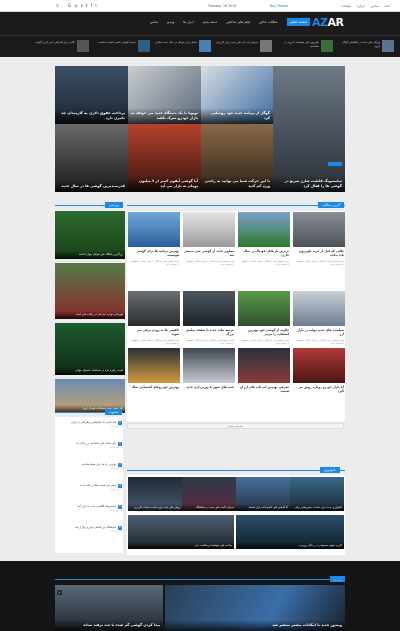 The width and height of the screenshot is (400, 631). Describe the element at coordinates (279, 6) in the screenshot. I see `buy-theme-link: Buy Theme` at that location.